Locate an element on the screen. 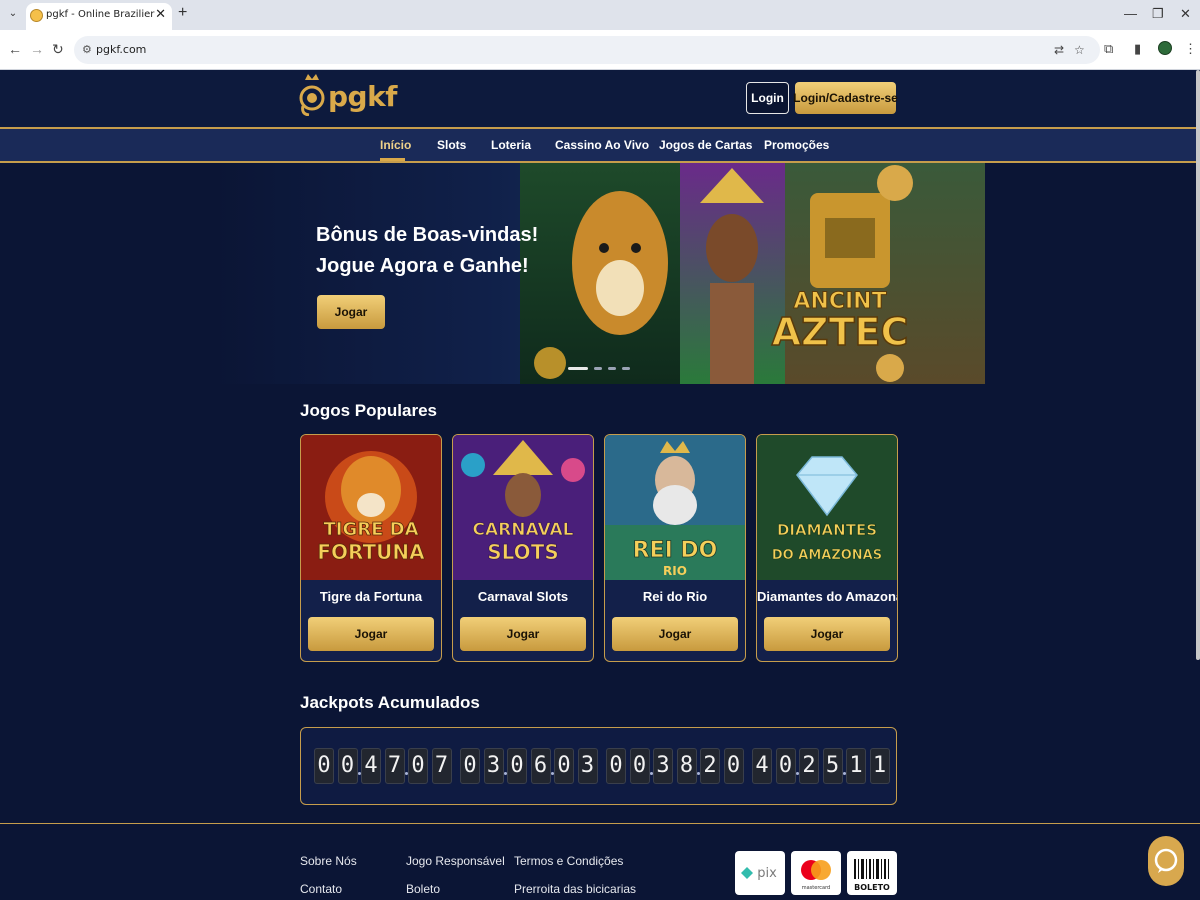 The image size is (1200, 900). game-art-title-line2: SLOTS is located at coordinates (522, 552).